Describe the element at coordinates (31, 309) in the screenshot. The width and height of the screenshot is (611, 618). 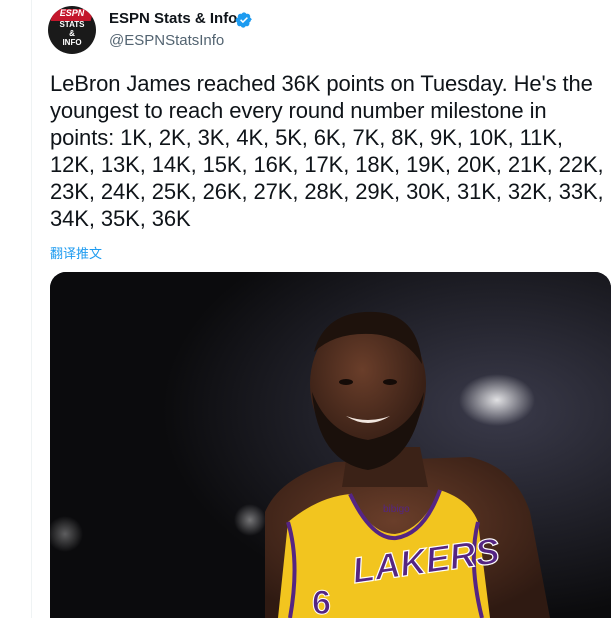
I see `timeline-divider` at that location.